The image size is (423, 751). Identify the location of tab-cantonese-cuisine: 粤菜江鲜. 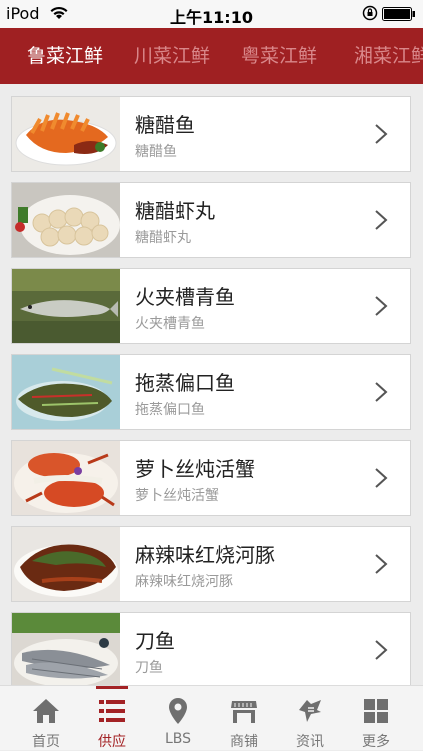
(279, 56).